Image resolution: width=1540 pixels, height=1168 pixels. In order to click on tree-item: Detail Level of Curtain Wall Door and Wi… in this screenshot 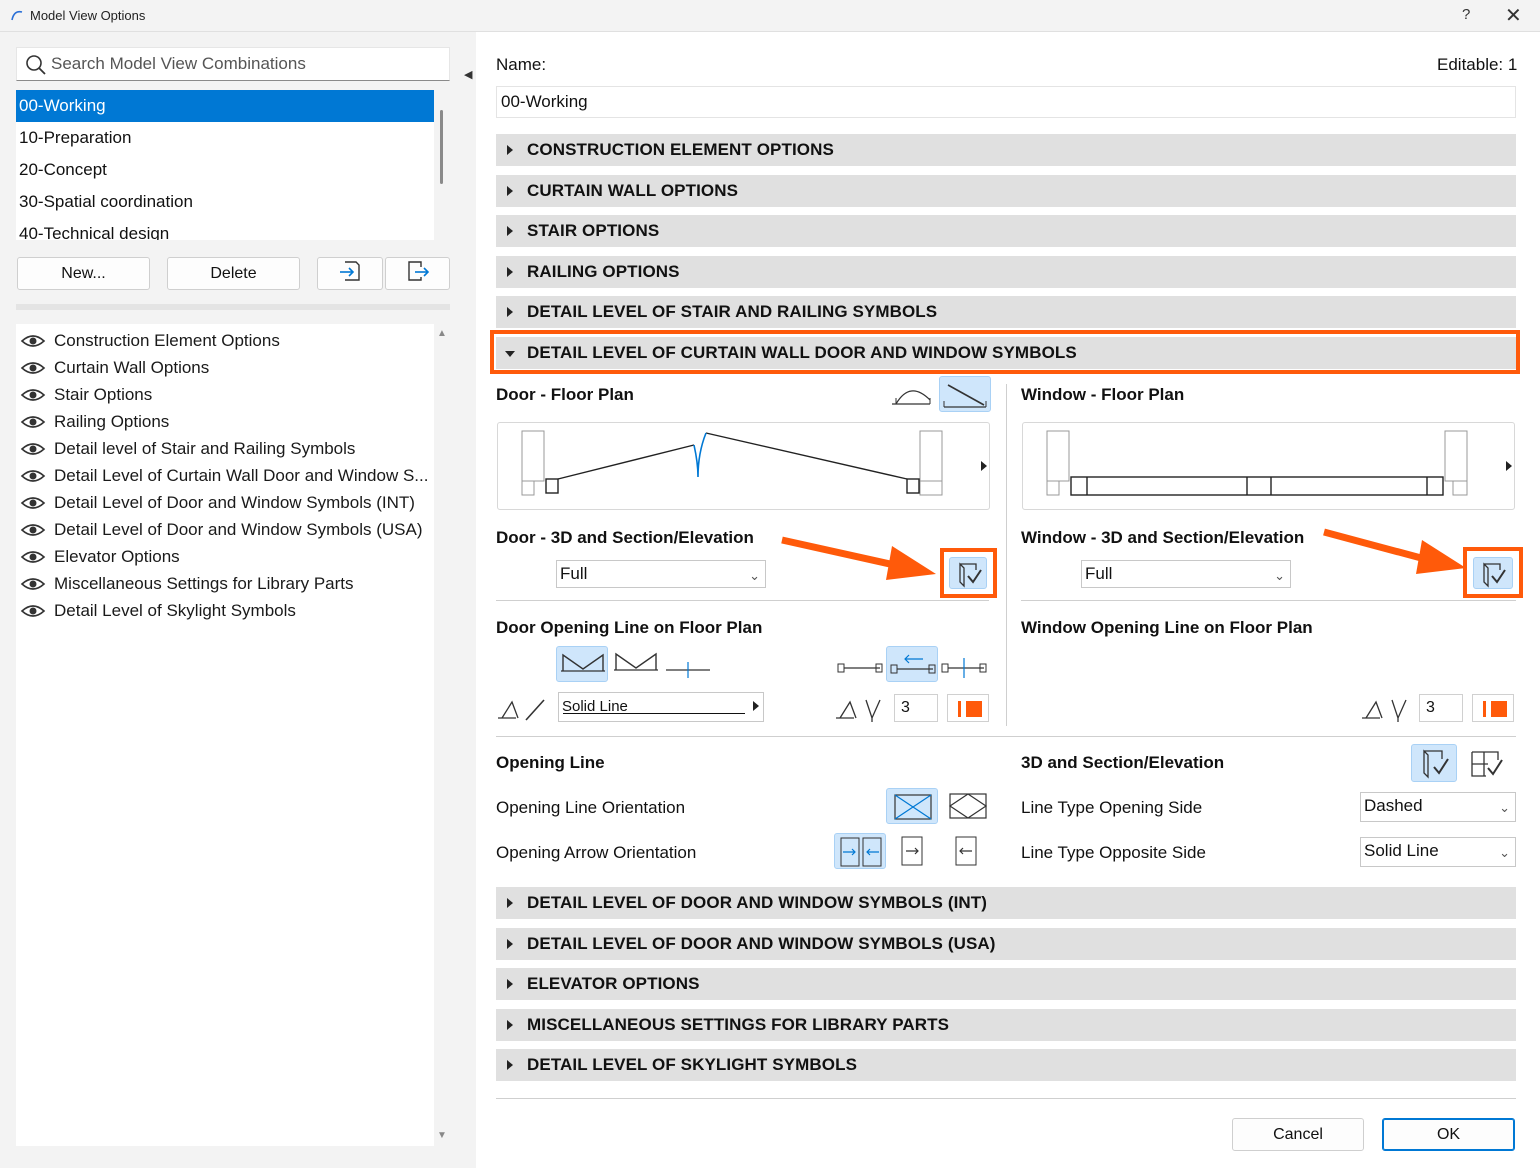, I will do `click(225, 475)`.